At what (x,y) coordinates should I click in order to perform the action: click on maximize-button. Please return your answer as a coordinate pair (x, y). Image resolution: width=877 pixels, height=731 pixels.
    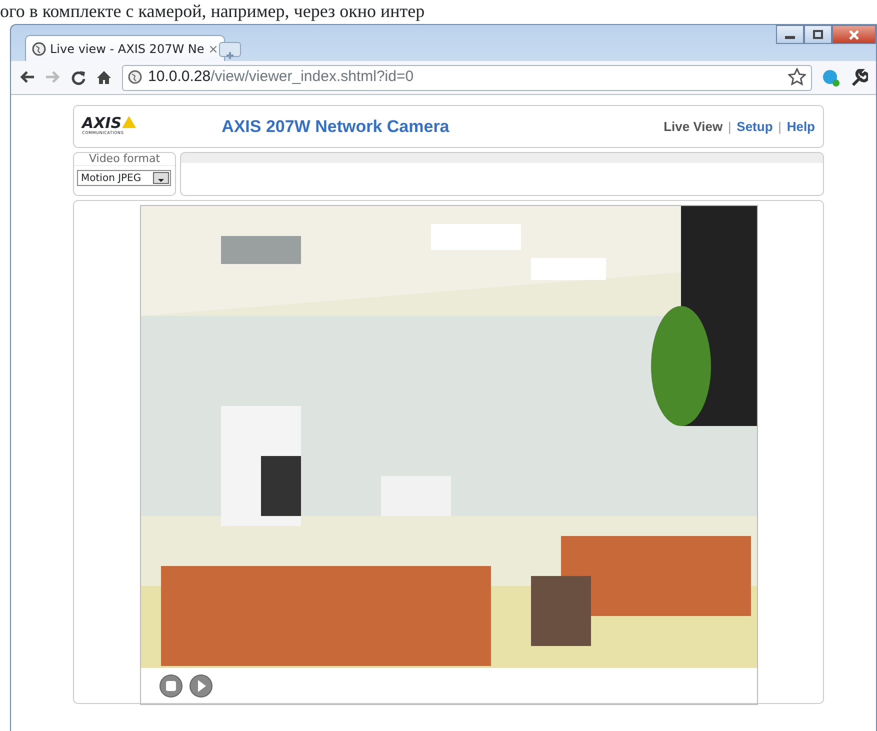
    Looking at the image, I should click on (818, 34).